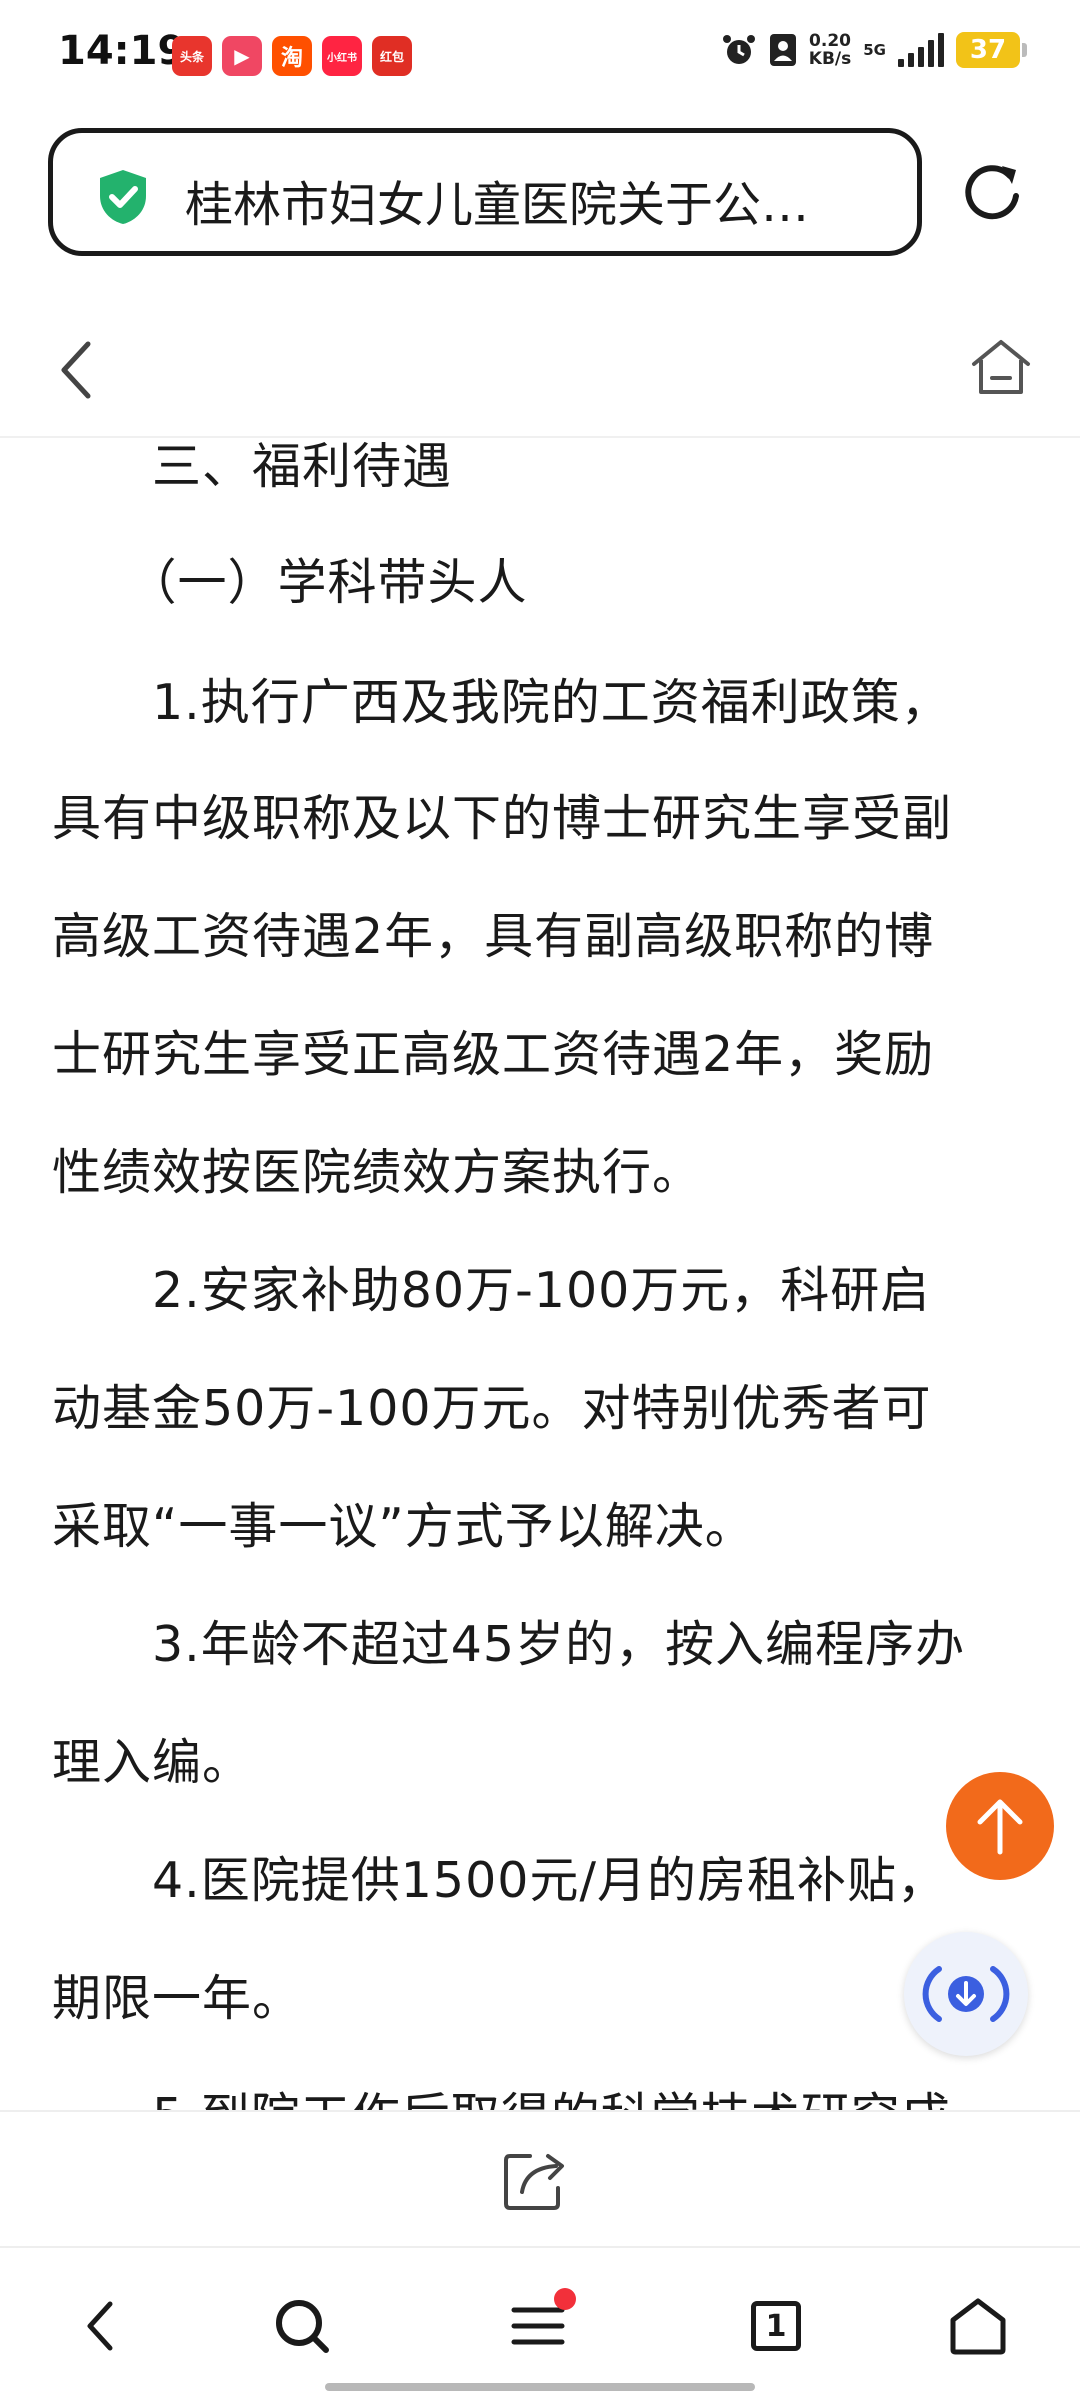 Image resolution: width=1080 pixels, height=2400 pixels. Describe the element at coordinates (509, 1644) in the screenshot. I see `article-line: 3.年龄不超过45岁的，按入编程序办` at that location.